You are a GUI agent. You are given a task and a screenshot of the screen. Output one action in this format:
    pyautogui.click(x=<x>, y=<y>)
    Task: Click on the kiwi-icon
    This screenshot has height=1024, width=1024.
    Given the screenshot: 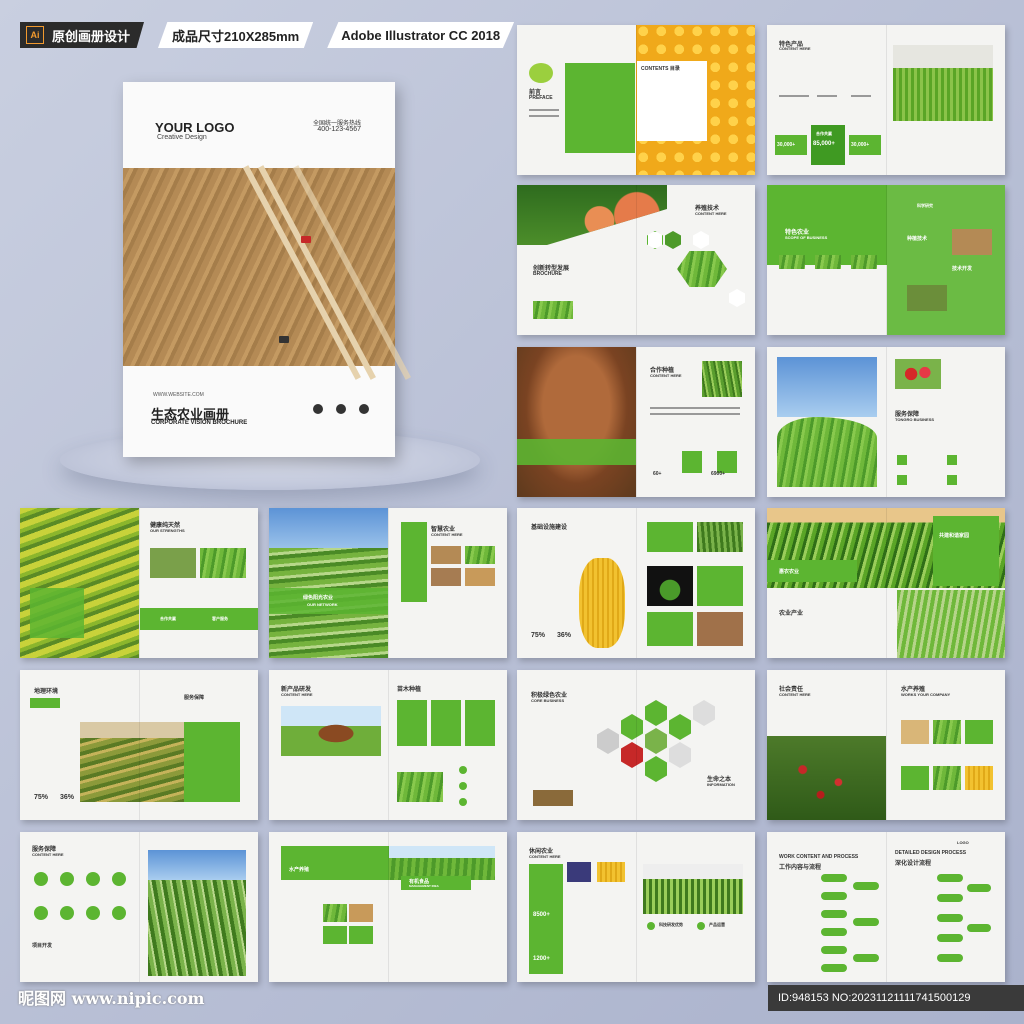 What is the action you would take?
    pyautogui.click(x=541, y=73)
    